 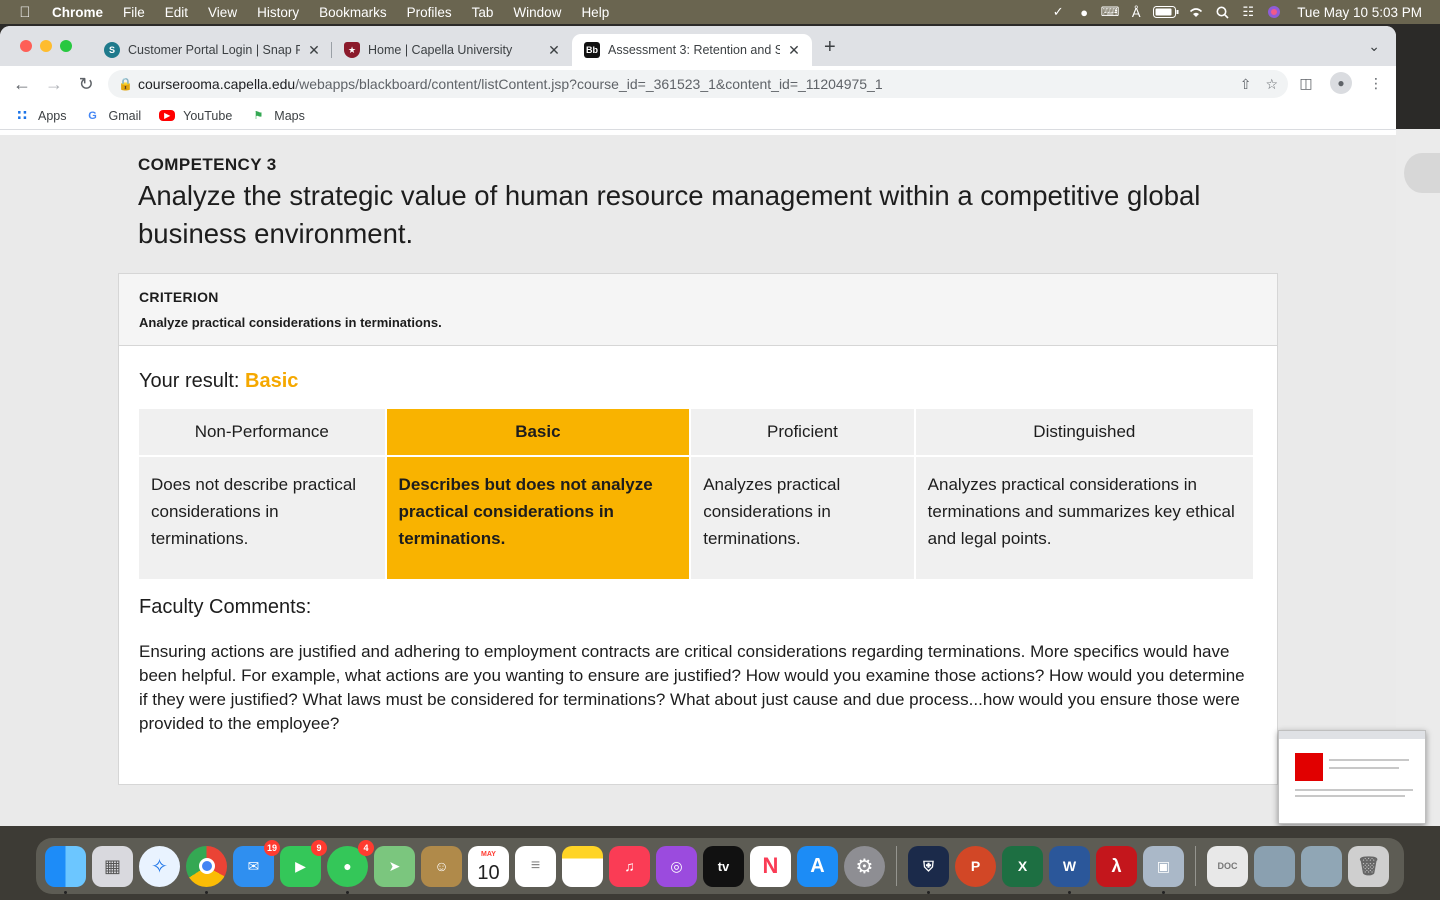 What do you see at coordinates (1084, 12) in the screenshot?
I see `creative-cloud-icon: ●` at bounding box center [1084, 12].